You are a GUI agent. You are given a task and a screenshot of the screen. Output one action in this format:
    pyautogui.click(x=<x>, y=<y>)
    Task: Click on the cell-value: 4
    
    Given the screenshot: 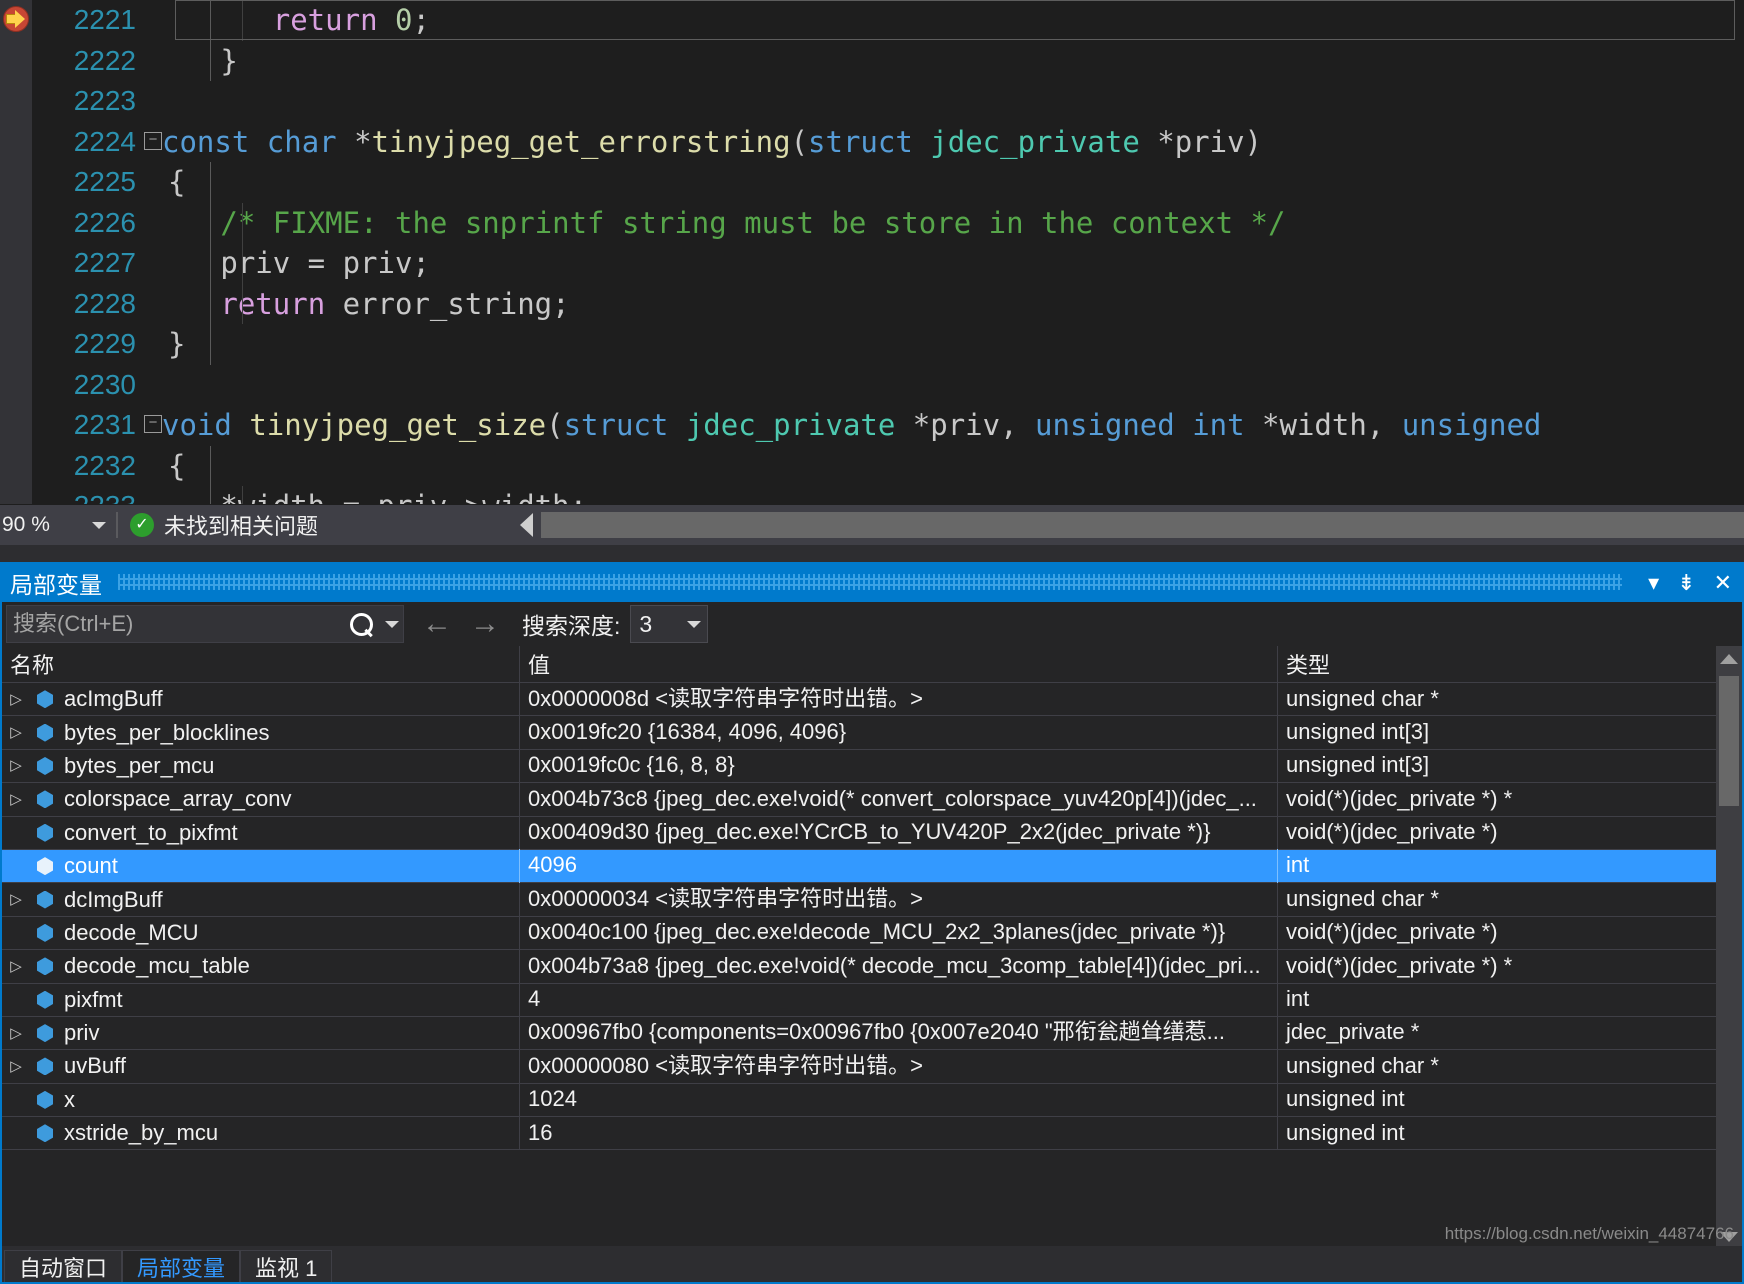 What is the action you would take?
    pyautogui.click(x=899, y=1000)
    